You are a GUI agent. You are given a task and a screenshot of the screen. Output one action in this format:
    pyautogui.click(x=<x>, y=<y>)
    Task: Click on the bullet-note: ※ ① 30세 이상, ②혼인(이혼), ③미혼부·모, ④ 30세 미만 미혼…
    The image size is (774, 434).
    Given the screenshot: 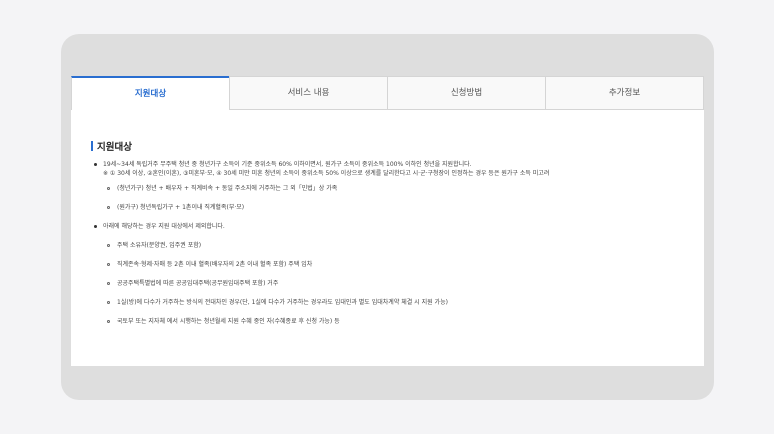 What is the action you would take?
    pyautogui.click(x=326, y=173)
    